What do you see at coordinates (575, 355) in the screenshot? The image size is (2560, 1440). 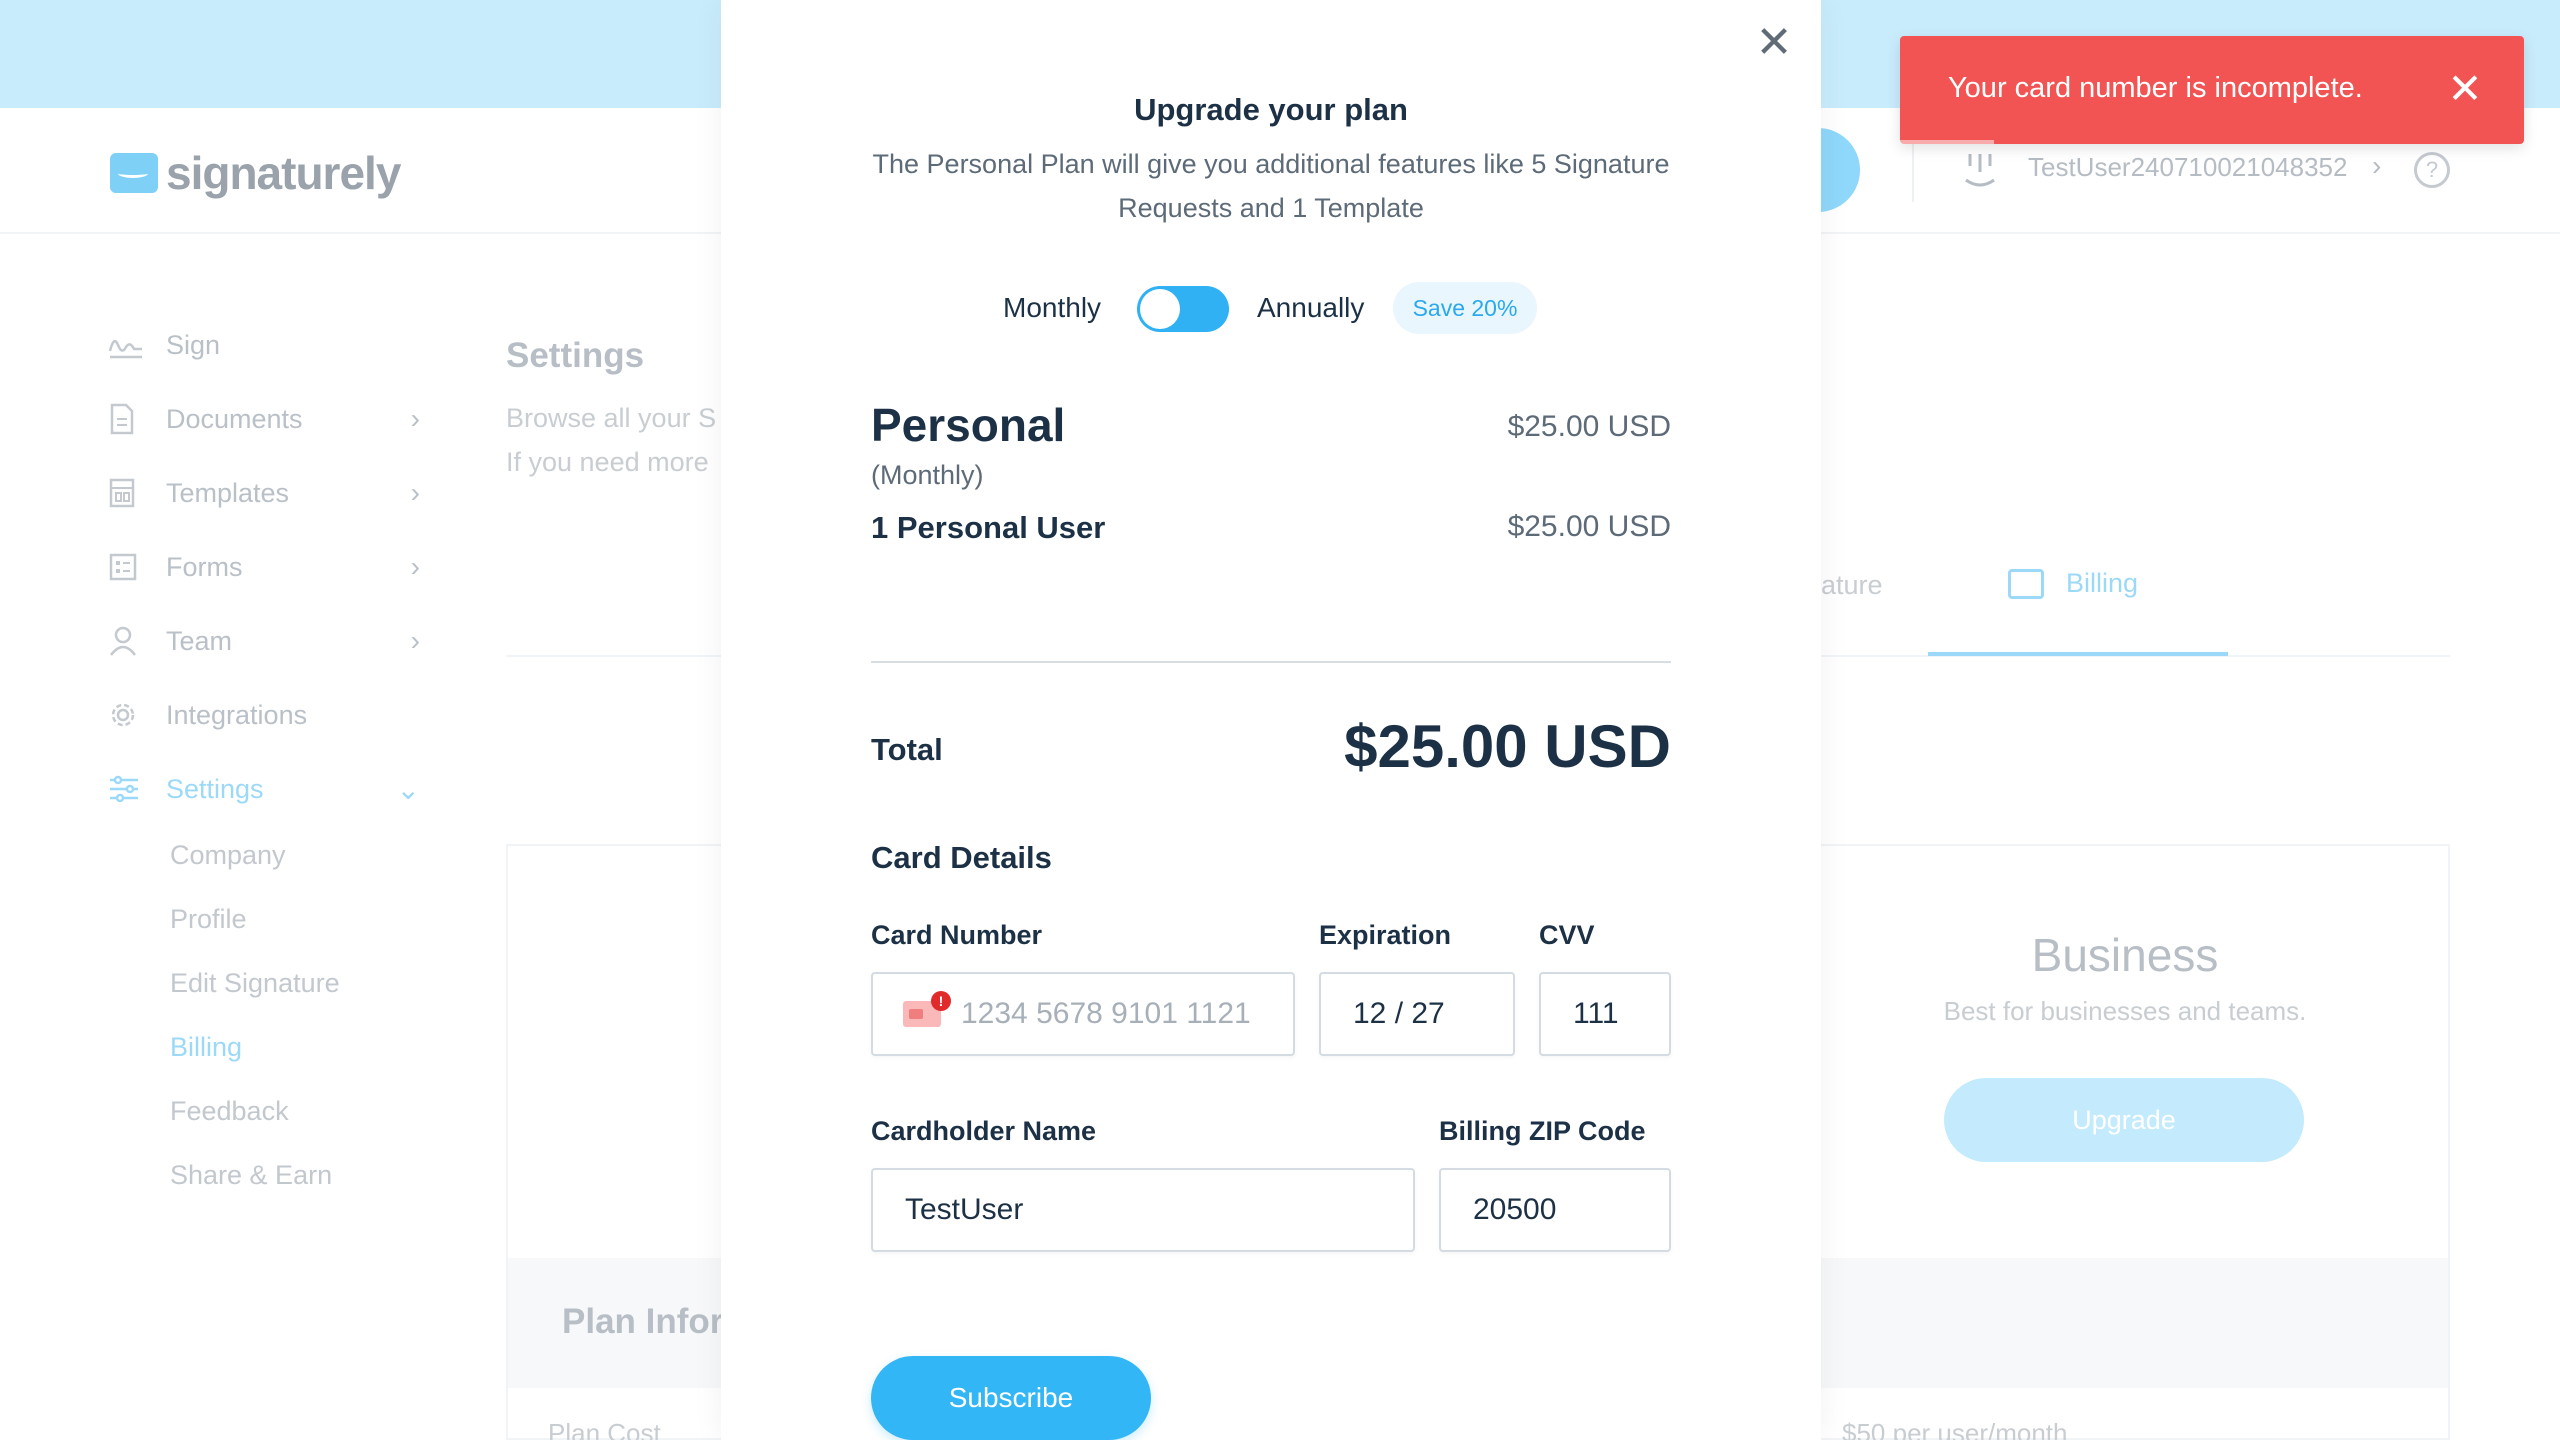 I see `page-title: Settings` at bounding box center [575, 355].